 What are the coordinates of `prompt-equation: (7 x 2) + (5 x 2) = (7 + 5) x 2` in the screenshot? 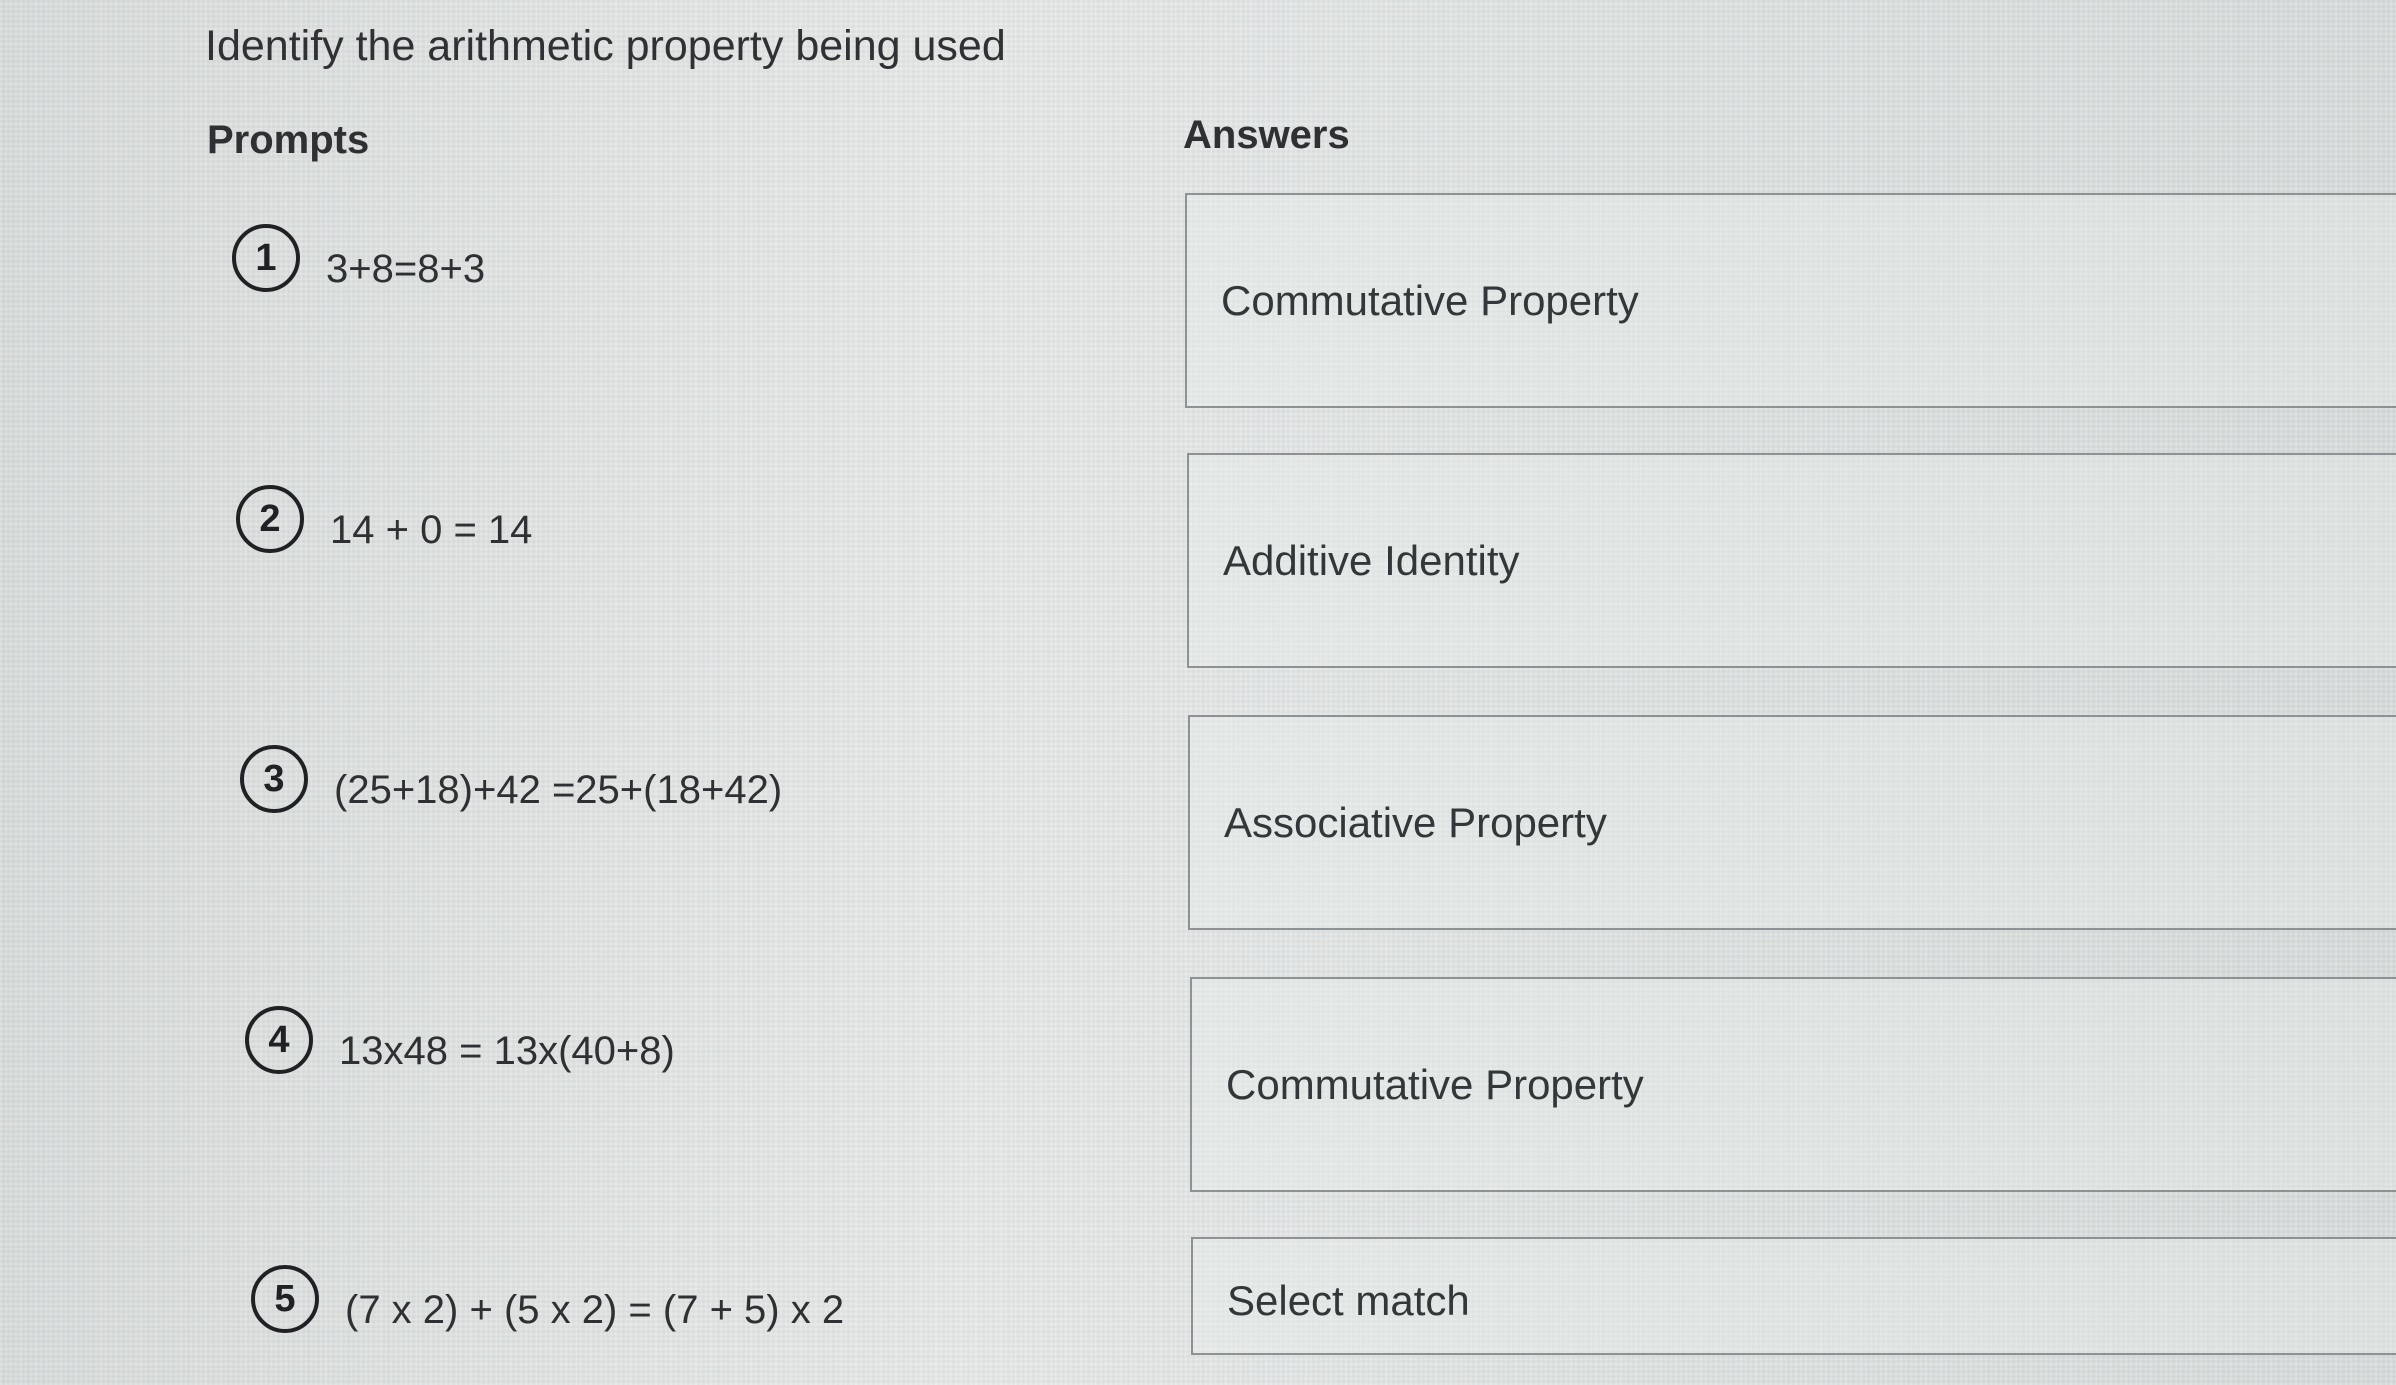 It's located at (595, 1309).